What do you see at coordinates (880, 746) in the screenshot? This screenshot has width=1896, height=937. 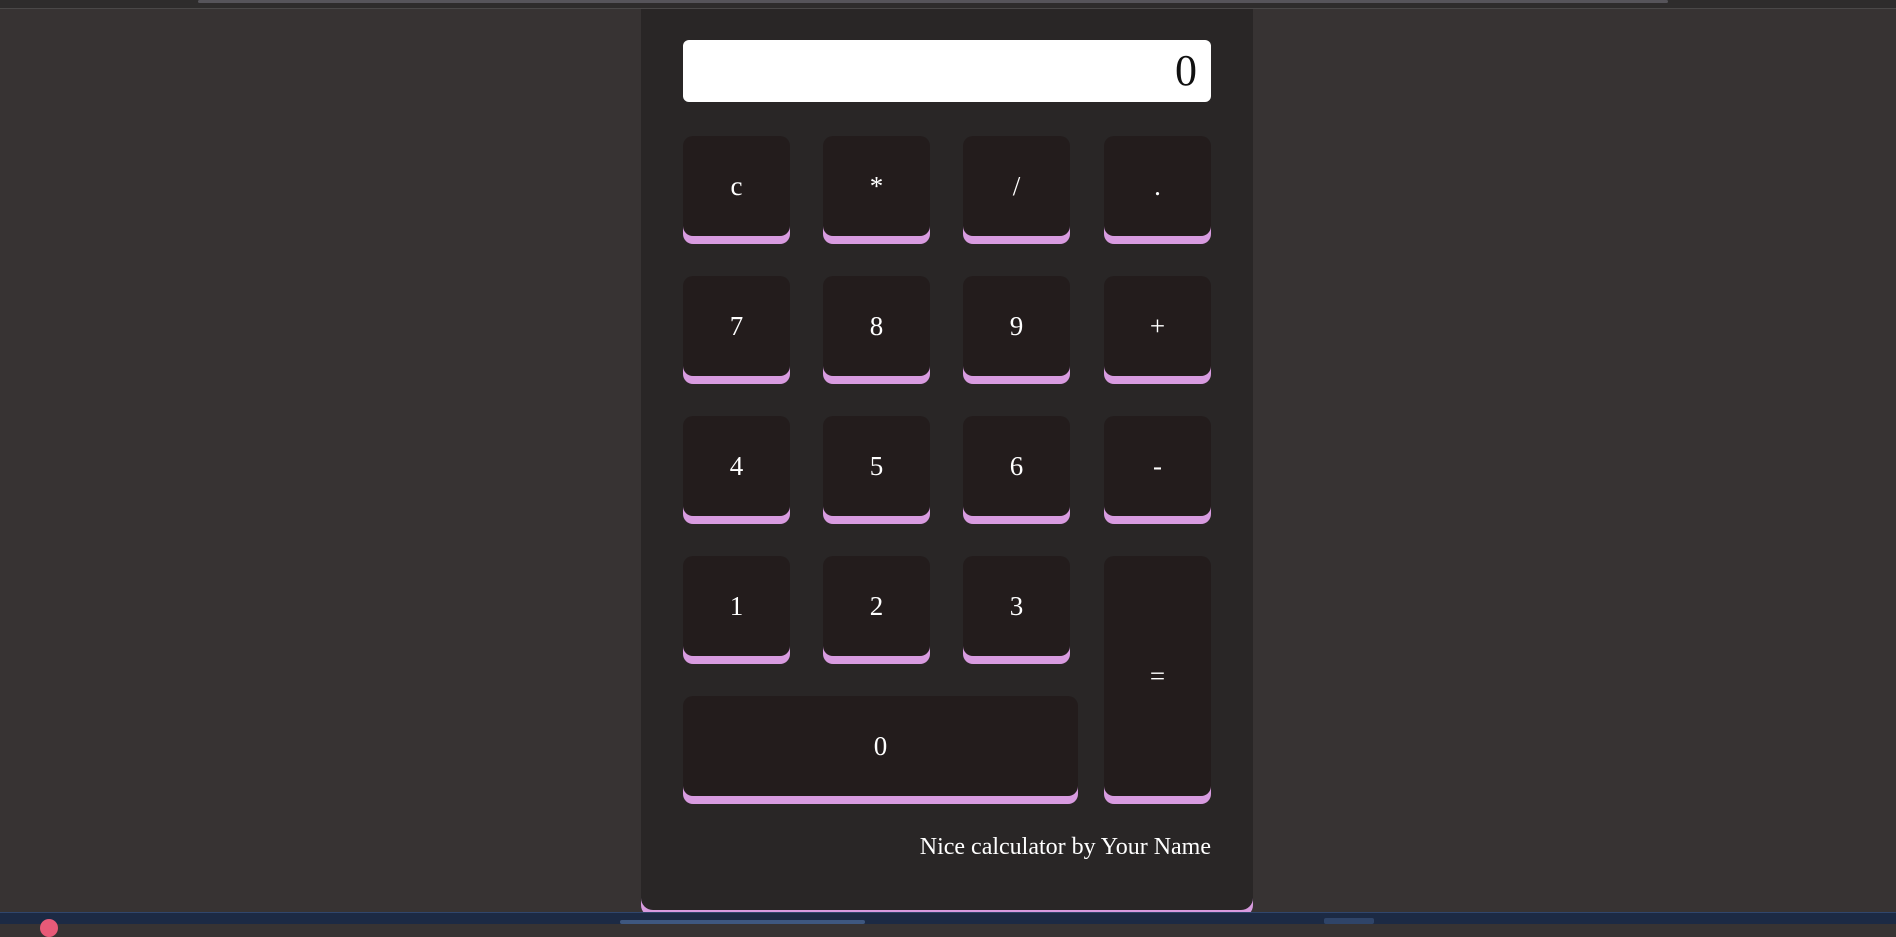 I see `digit-0-button: 0` at bounding box center [880, 746].